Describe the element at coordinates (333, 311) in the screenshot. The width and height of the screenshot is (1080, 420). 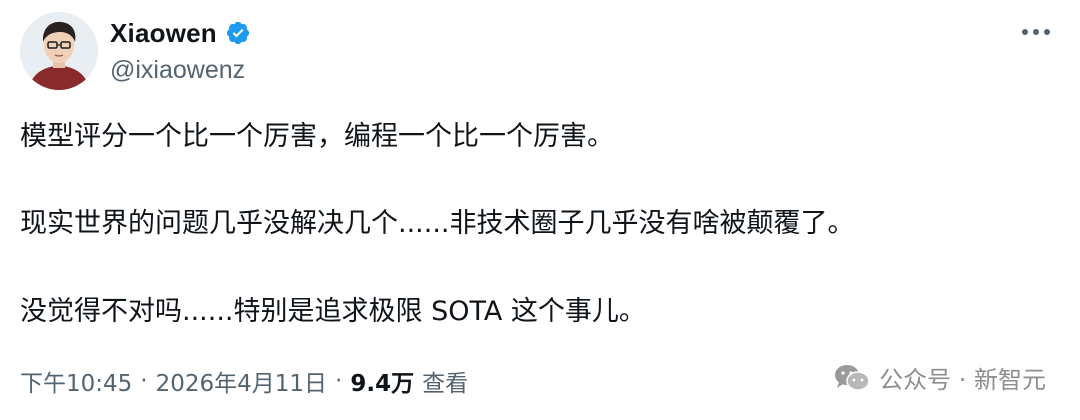
I see `tweet-text-line: 没觉得不对吗......特别是追求极限 SOTA 这个事儿。` at that location.